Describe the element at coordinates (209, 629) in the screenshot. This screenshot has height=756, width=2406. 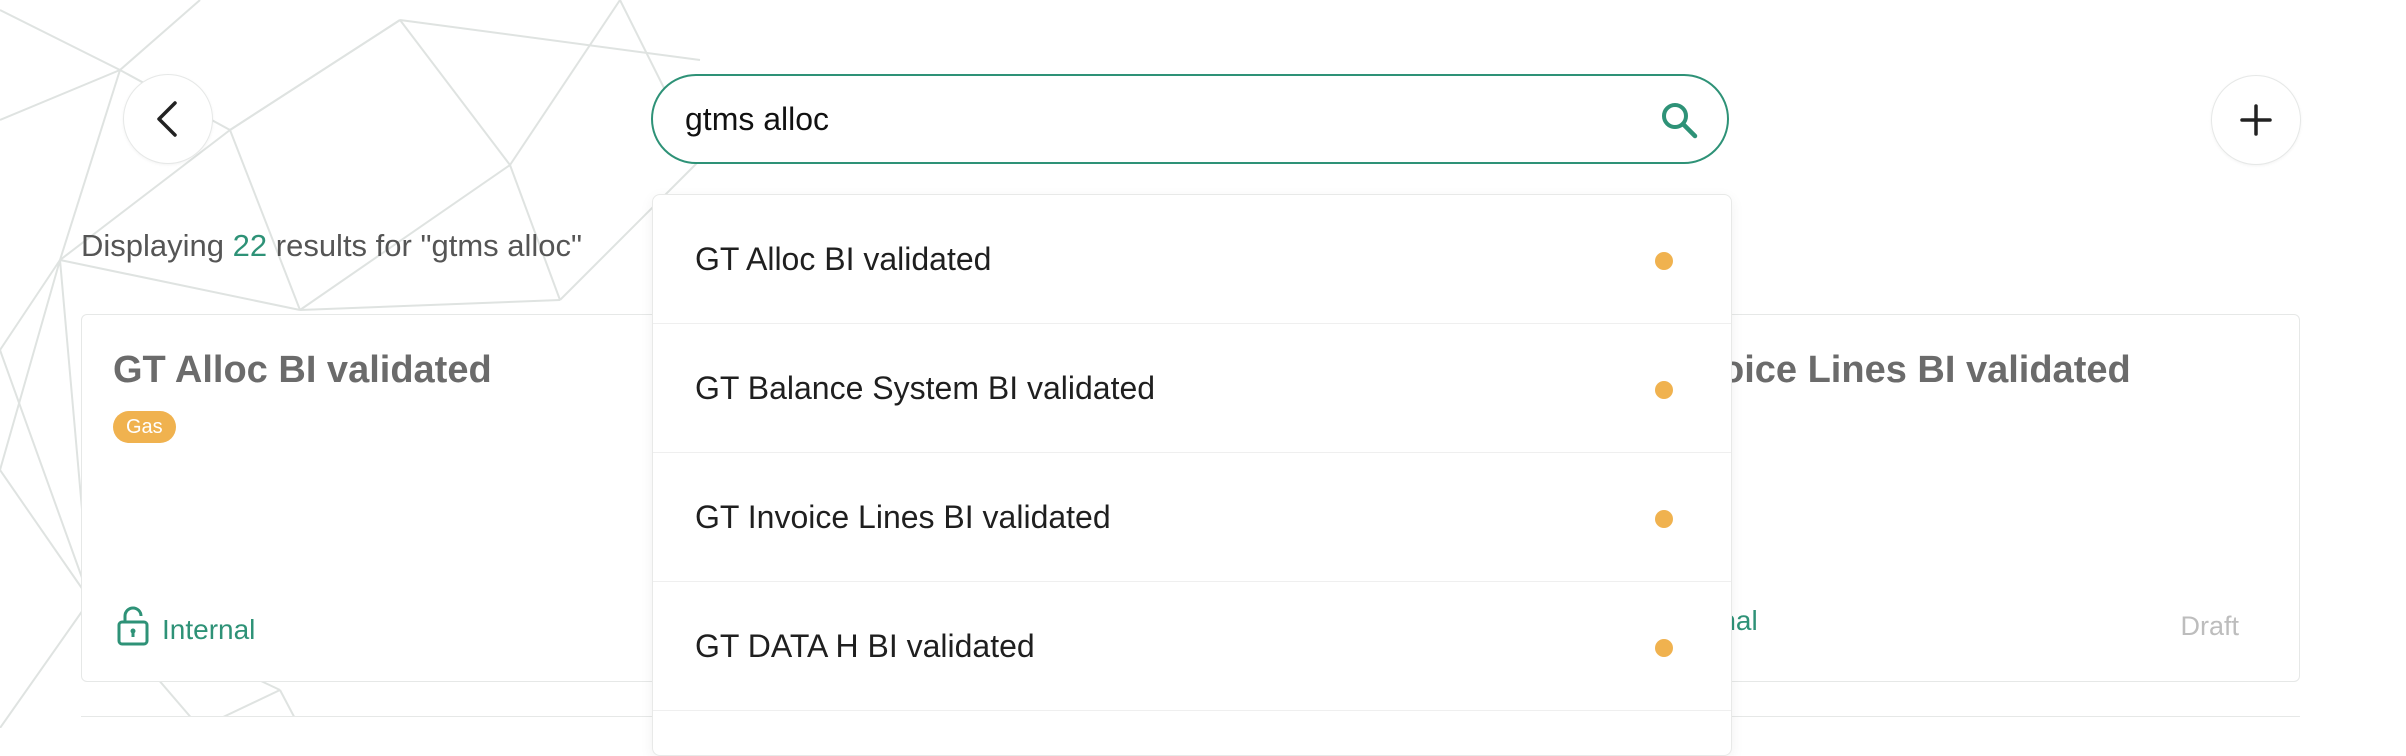
I see `access-label: Internal` at that location.